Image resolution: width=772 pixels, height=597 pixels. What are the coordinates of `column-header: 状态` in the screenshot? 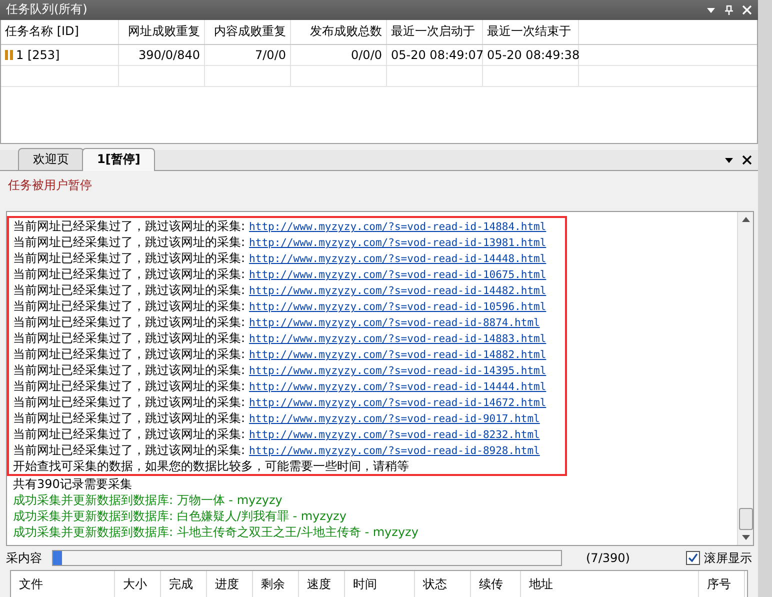 It's located at (443, 584).